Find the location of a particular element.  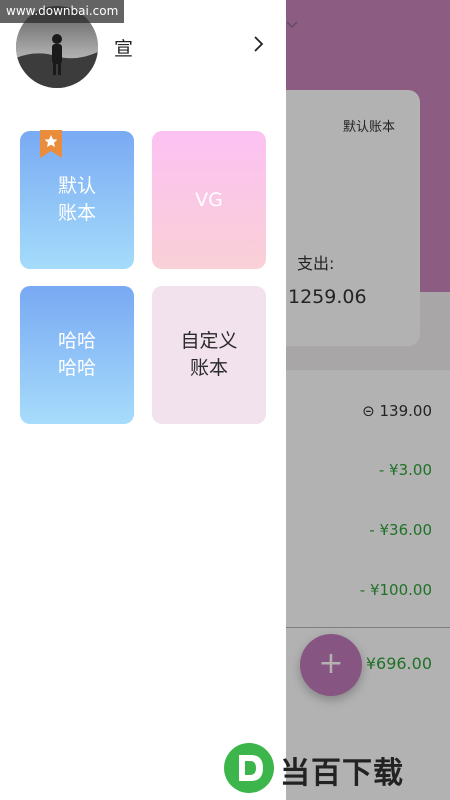

book-name-line: 默认 is located at coordinates (76, 186).